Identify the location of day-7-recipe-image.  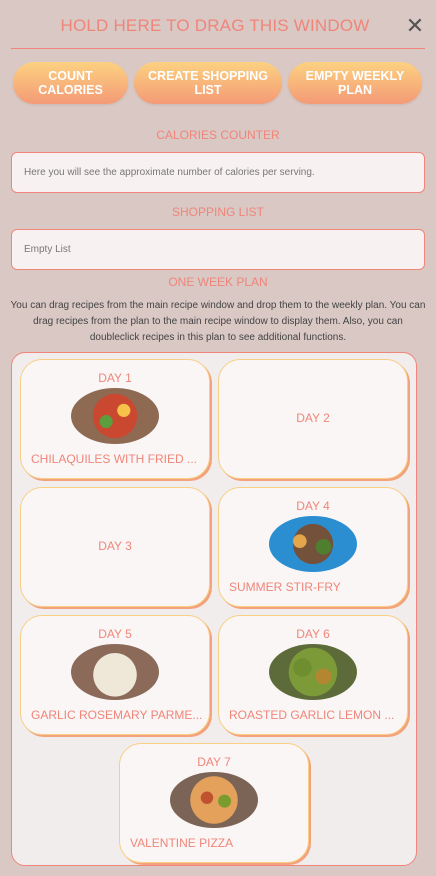
(214, 800).